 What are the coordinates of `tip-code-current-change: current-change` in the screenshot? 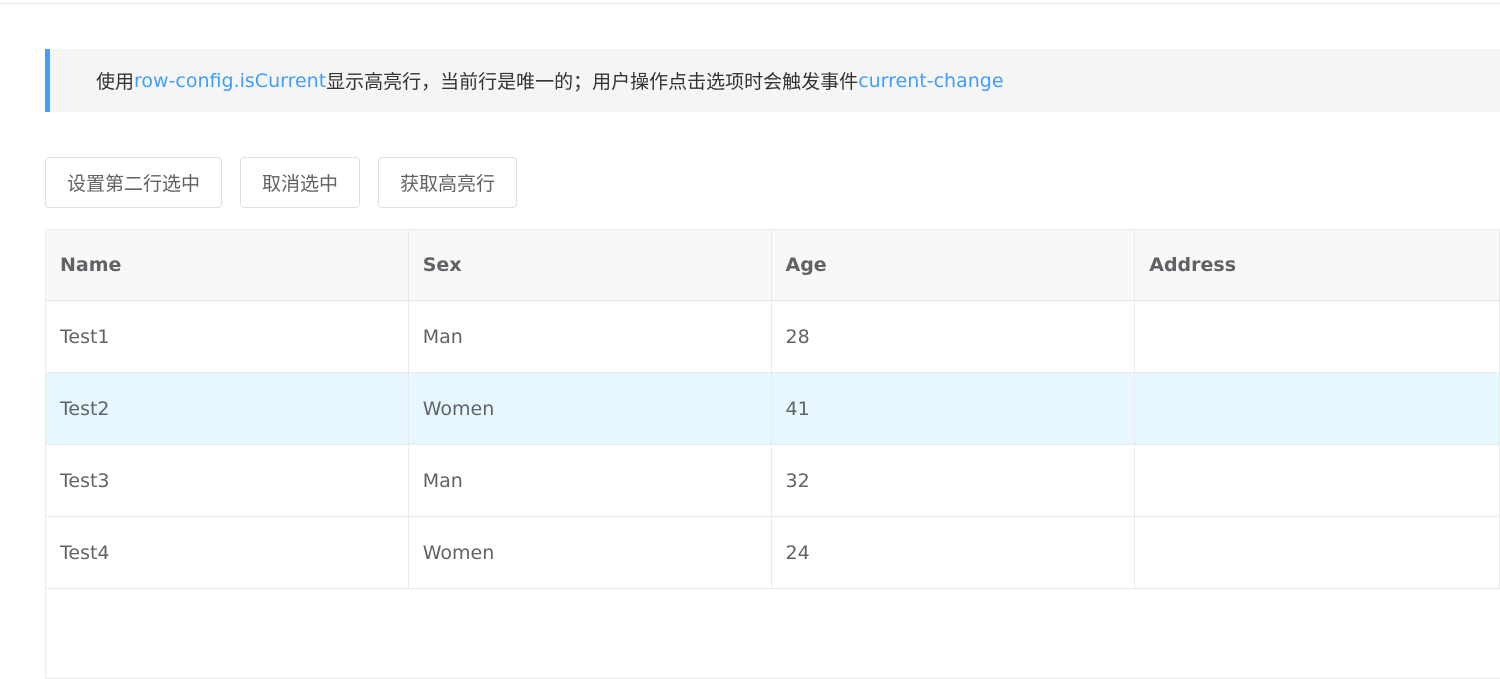 It's located at (931, 80).